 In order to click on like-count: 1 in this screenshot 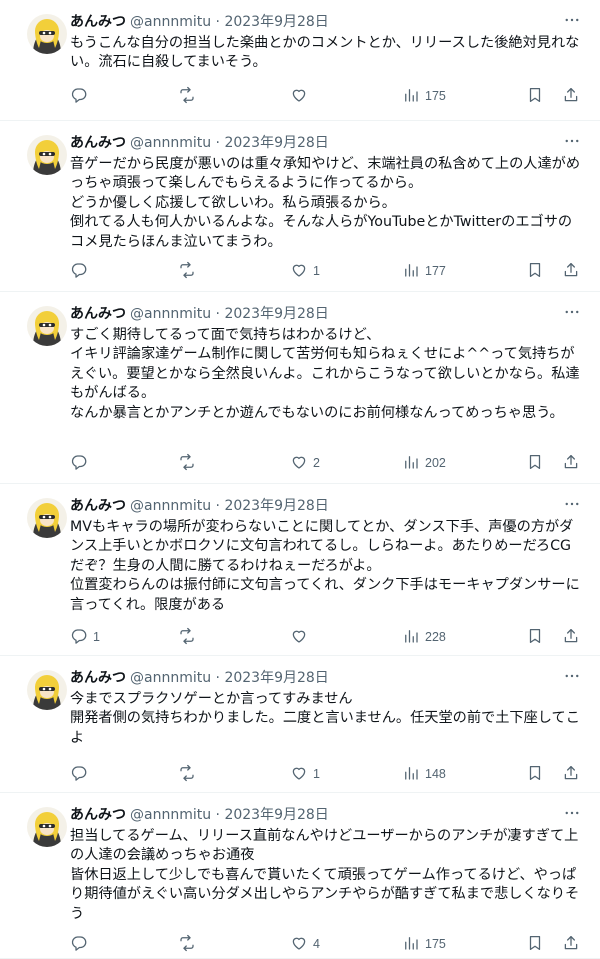, I will do `click(316, 774)`.